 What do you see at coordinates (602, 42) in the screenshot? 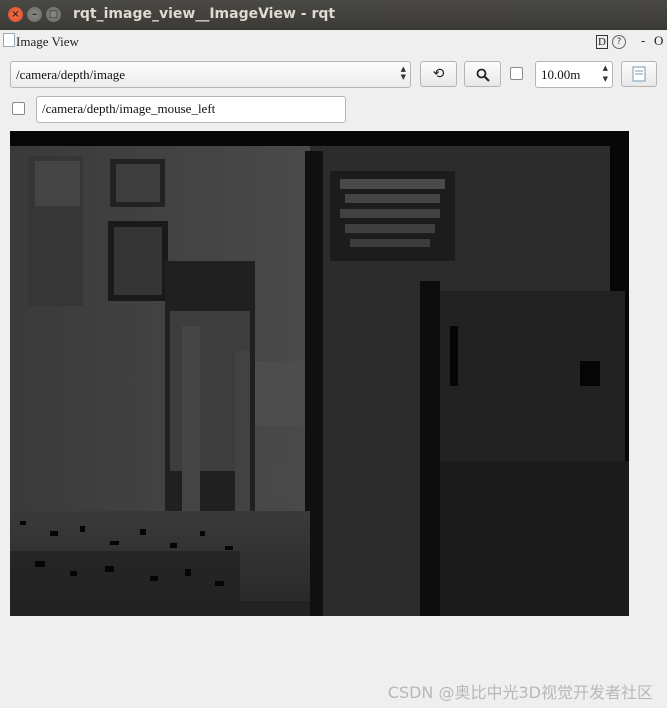
I see `dock-icon: D` at bounding box center [602, 42].